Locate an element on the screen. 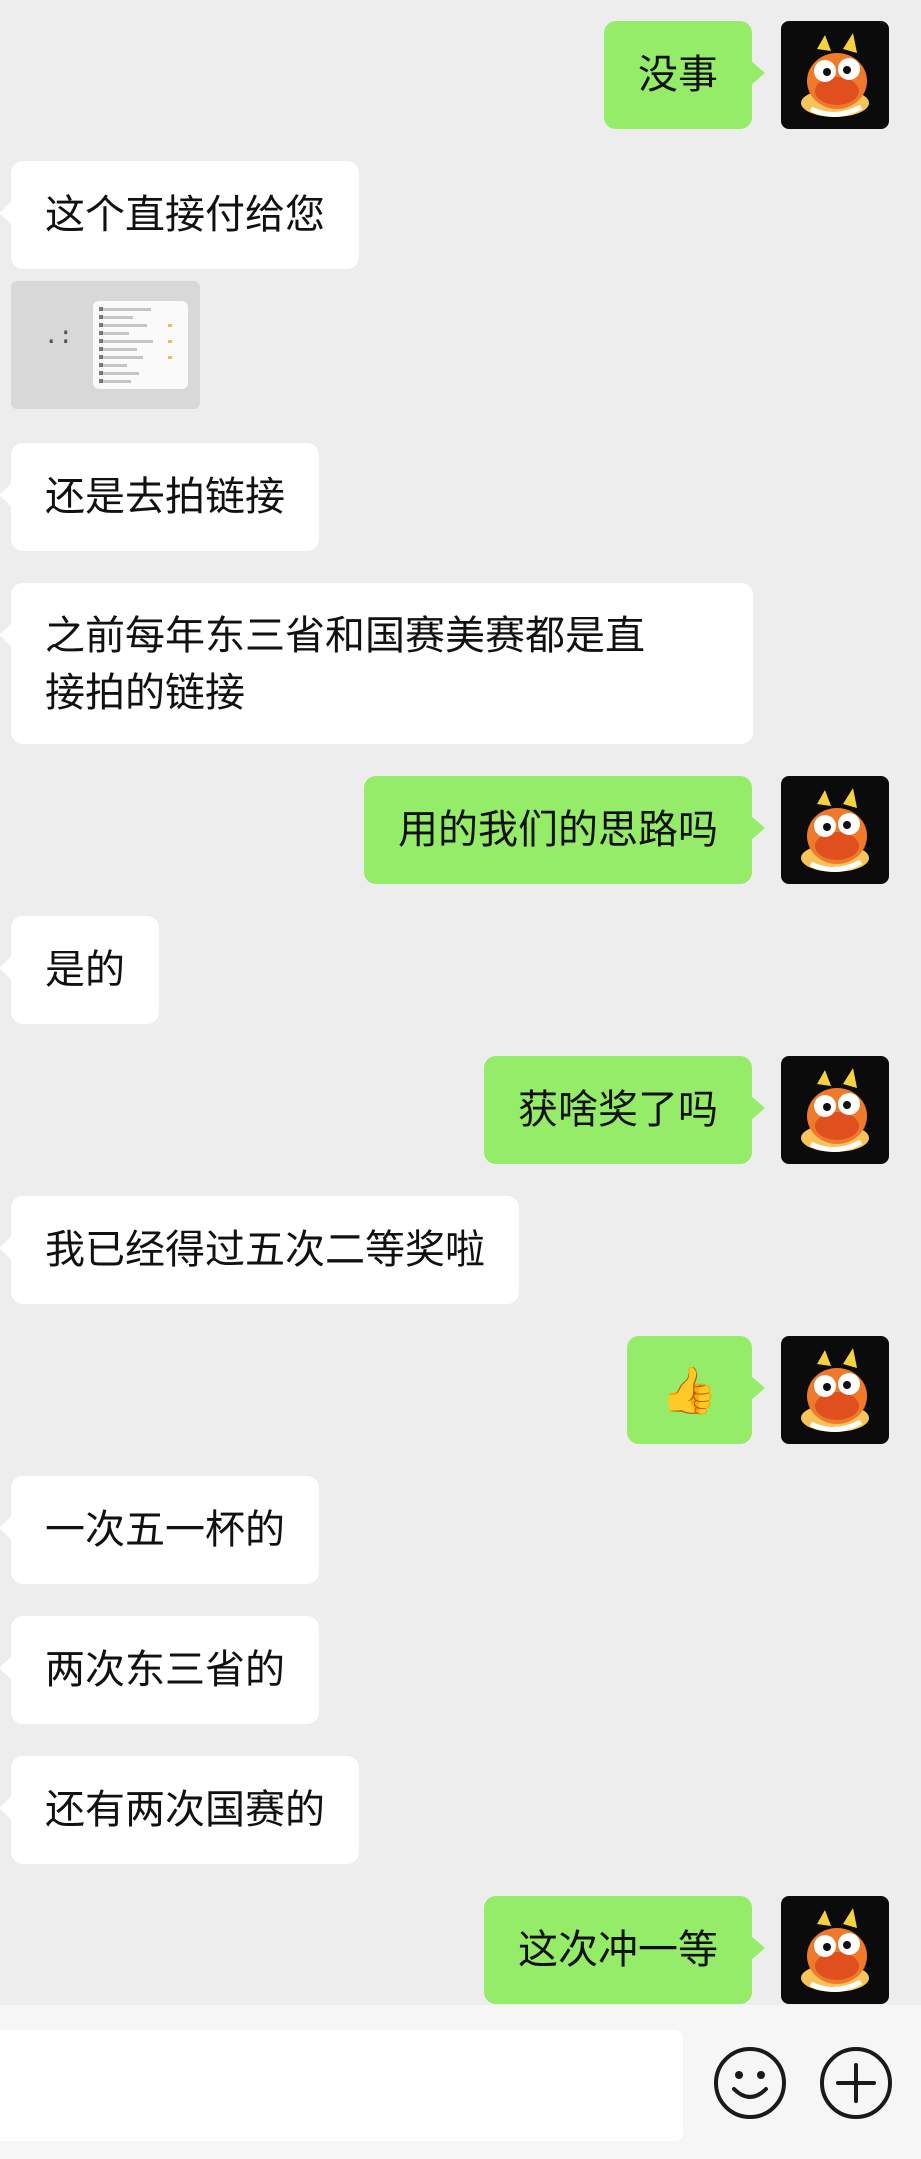 The image size is (921, 2159). message-text: 没事 is located at coordinates (678, 74).